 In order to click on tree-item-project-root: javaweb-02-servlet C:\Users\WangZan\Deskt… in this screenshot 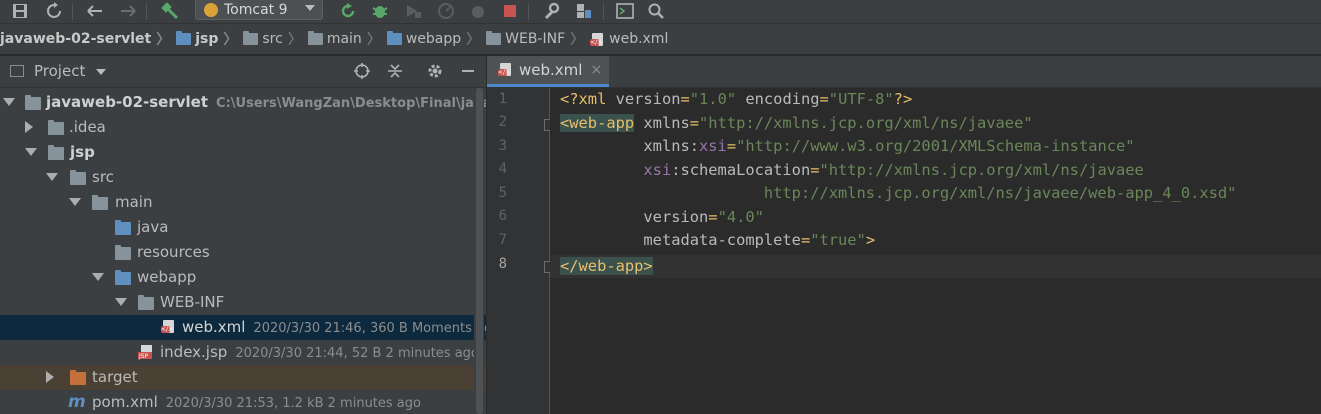, I will do `click(243, 102)`.